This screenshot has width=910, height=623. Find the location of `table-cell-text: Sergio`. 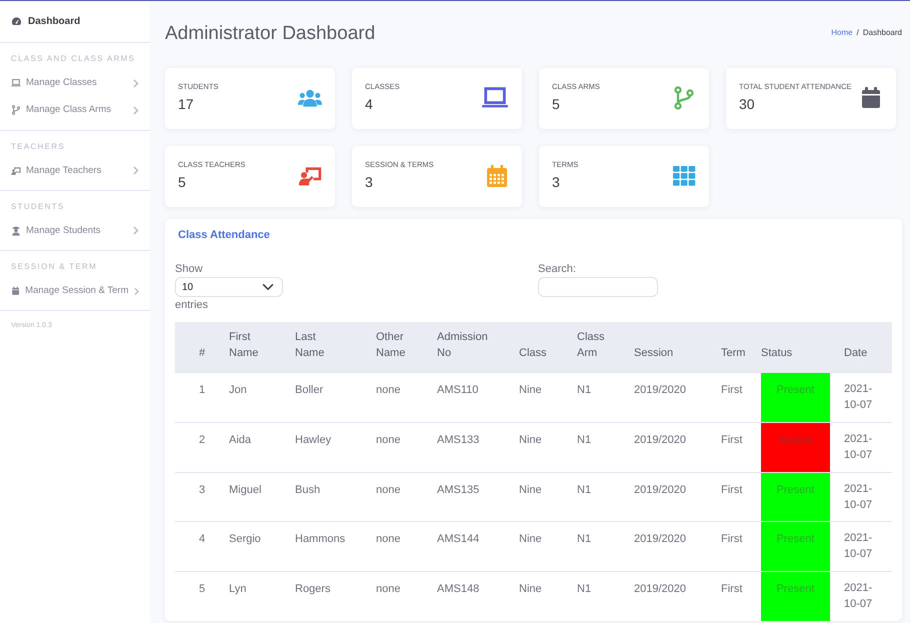

table-cell-text: Sergio is located at coordinates (245, 540).